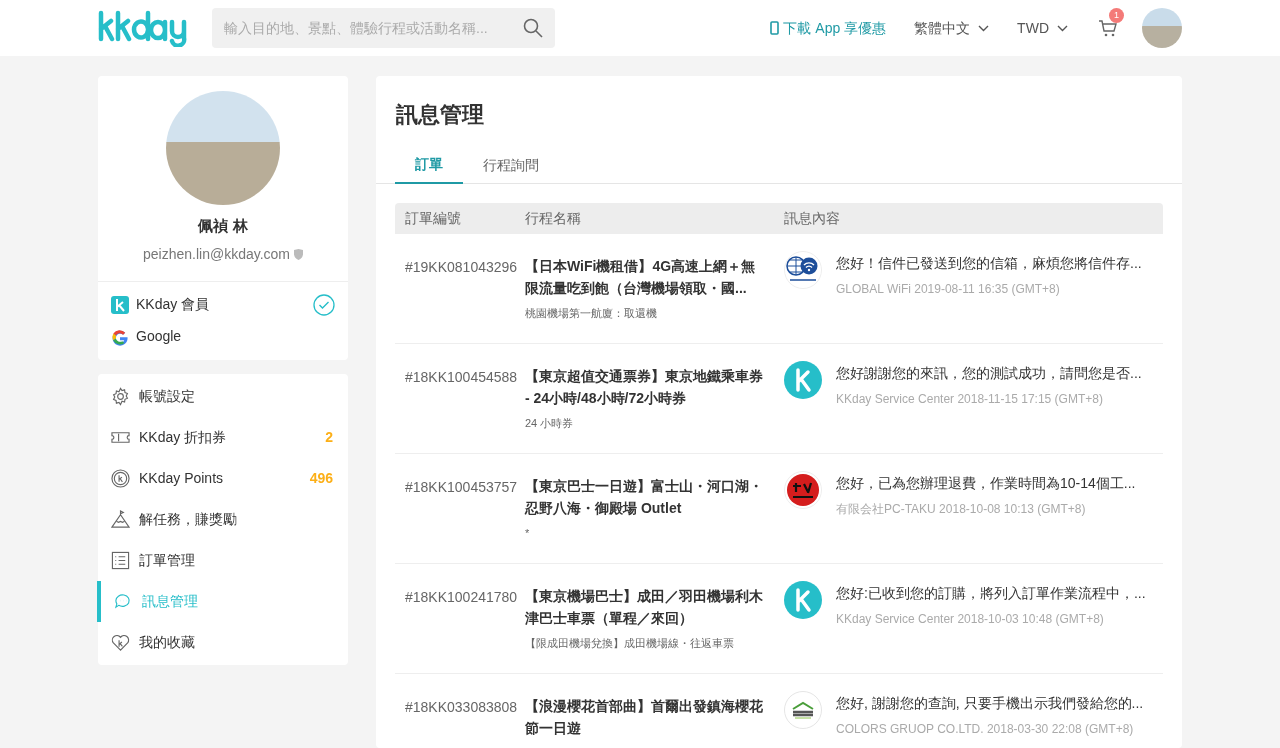 The width and height of the screenshot is (1280, 748). What do you see at coordinates (120, 642) in the screenshot?
I see `heart-k-icon` at bounding box center [120, 642].